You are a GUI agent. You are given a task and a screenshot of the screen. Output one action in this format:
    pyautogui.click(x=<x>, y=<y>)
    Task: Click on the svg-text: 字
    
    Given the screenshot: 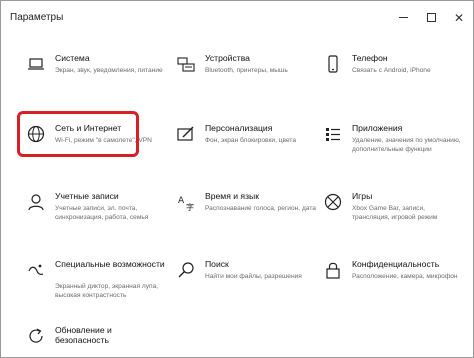 What is the action you would take?
    pyautogui.click(x=190, y=206)
    